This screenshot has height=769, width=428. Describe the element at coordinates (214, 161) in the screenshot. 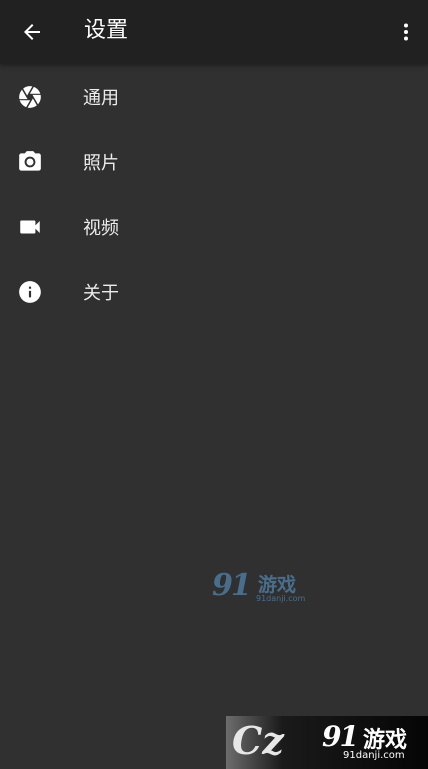

I see `menu-item-photos: 照片` at that location.